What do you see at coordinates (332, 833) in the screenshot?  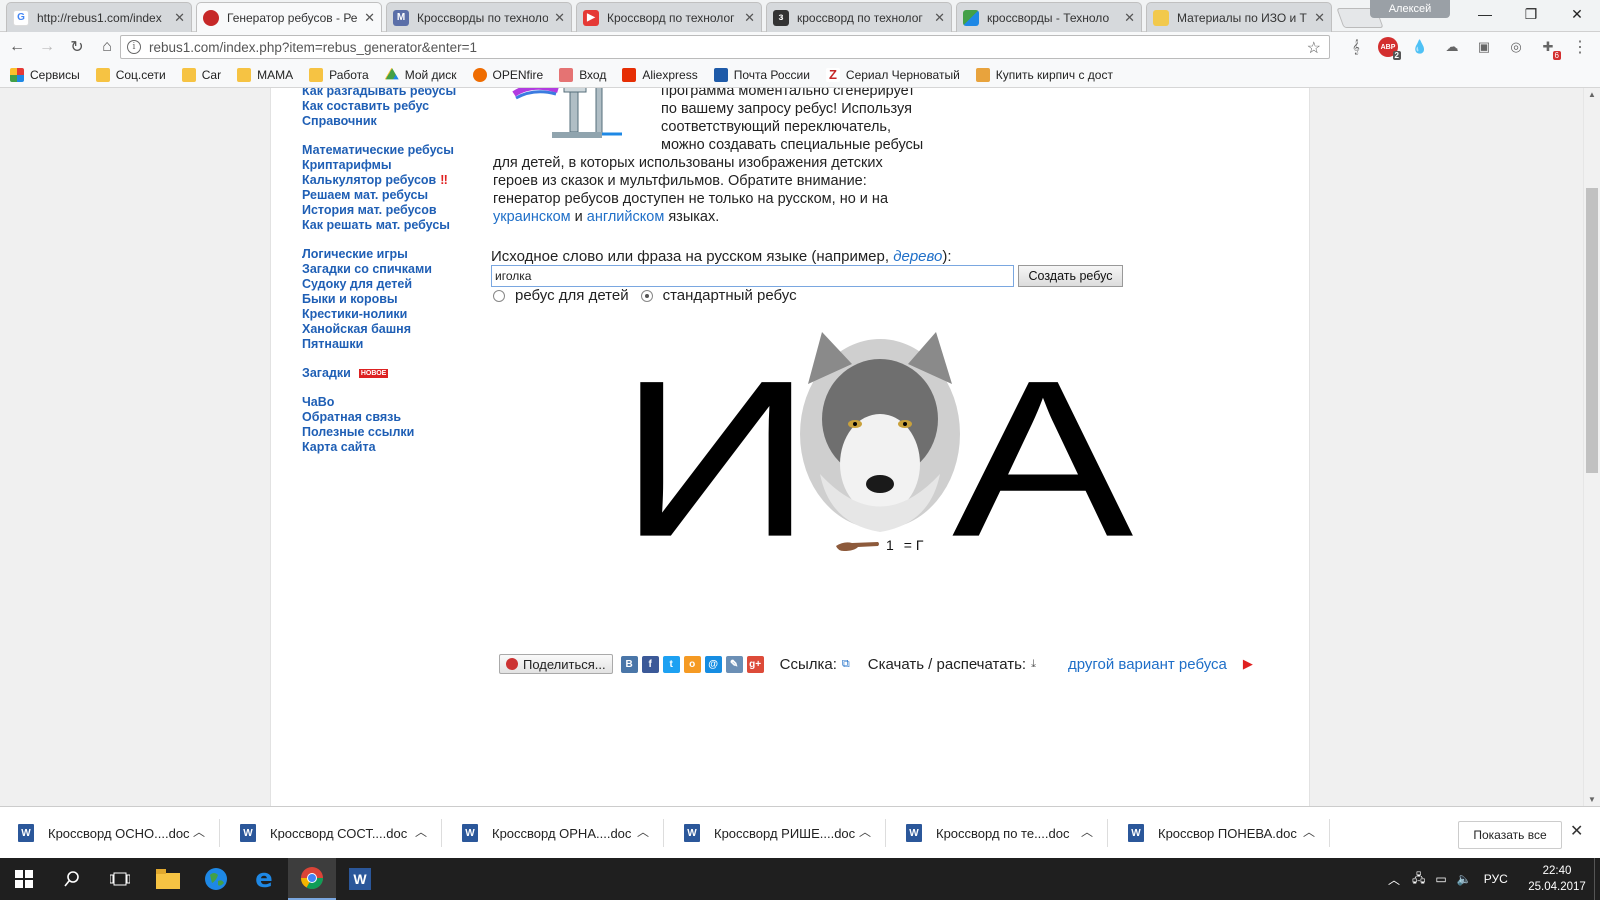 I see `download-item: W Кроссворд СОСТ....doc ︿` at bounding box center [332, 833].